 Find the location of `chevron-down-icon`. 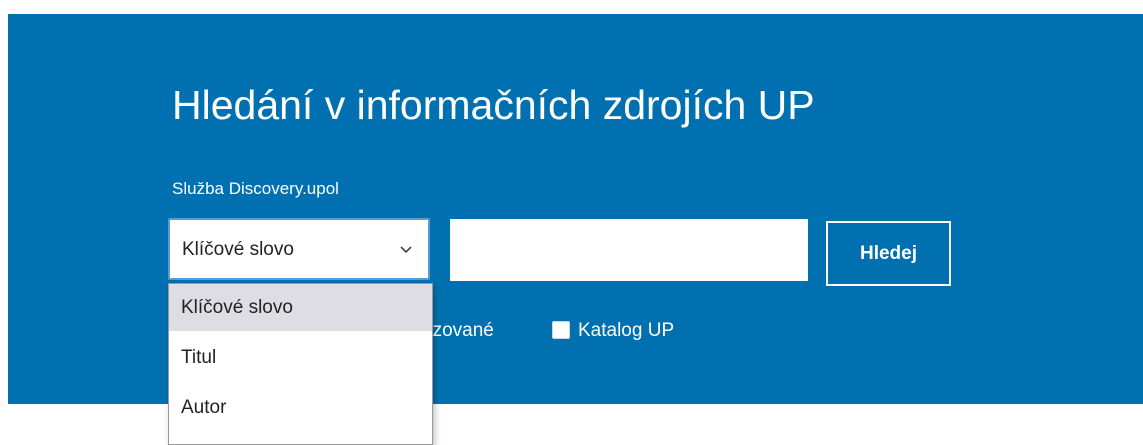

chevron-down-icon is located at coordinates (406, 250).